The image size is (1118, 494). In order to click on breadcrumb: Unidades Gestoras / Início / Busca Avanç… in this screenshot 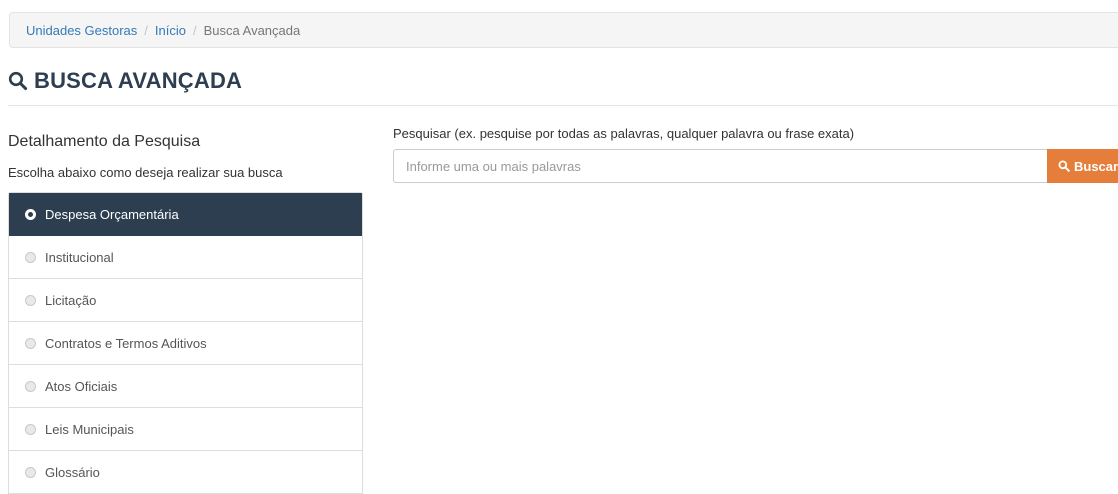, I will do `click(563, 30)`.